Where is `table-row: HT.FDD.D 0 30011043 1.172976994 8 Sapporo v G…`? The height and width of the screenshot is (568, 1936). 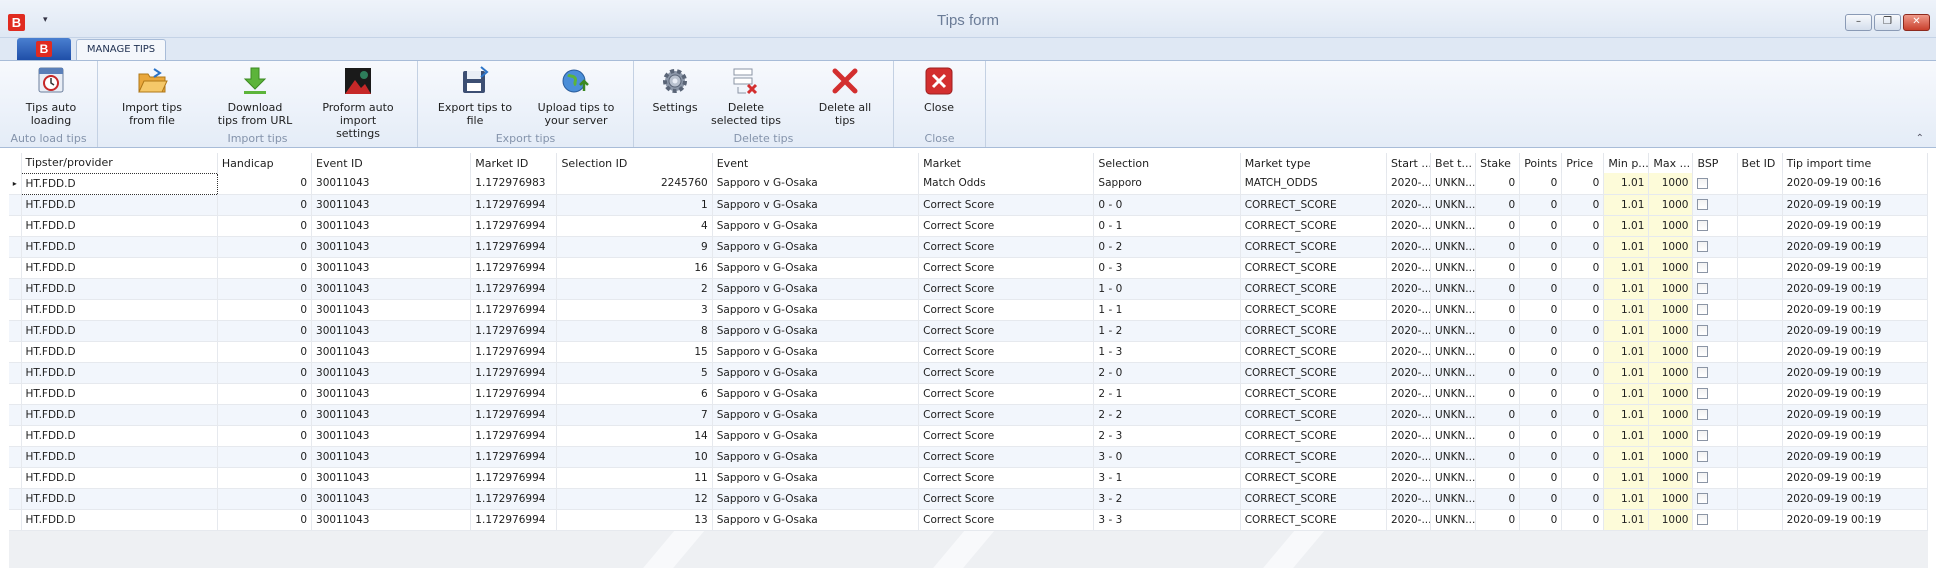 table-row: HT.FDD.D 0 30011043 1.172976994 8 Sapporo v G… is located at coordinates (969, 331).